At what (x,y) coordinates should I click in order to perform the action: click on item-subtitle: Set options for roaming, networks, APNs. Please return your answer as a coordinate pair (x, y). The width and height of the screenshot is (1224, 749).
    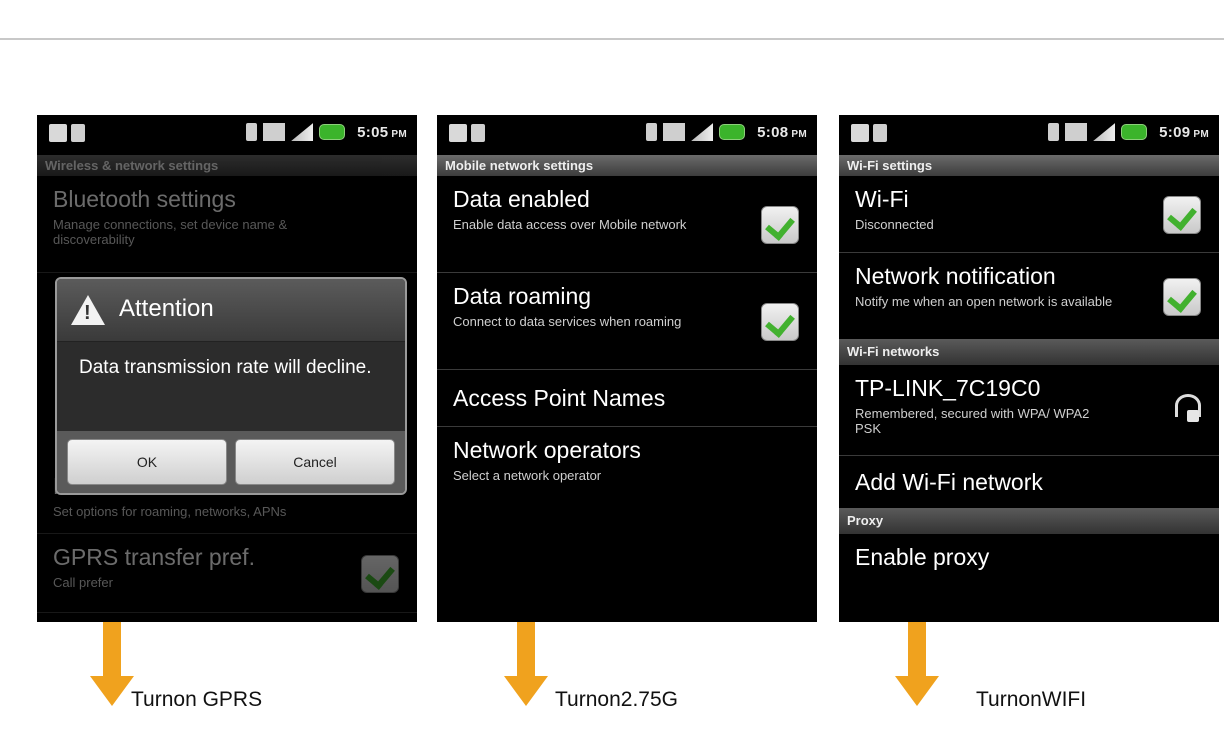
    Looking at the image, I should click on (170, 511).